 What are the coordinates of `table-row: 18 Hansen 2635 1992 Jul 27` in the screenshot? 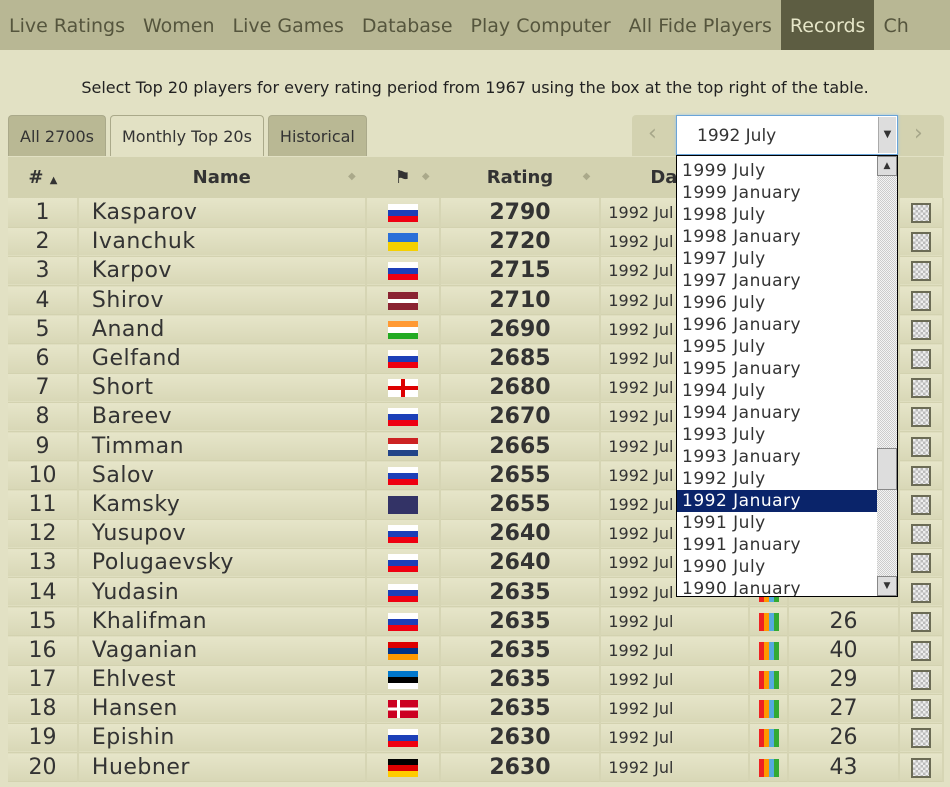 It's located at (476, 709).